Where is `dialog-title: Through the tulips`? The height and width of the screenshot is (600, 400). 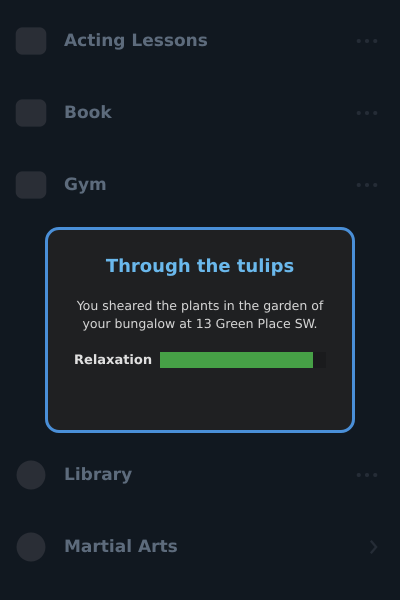 dialog-title: Through the tulips is located at coordinates (200, 266).